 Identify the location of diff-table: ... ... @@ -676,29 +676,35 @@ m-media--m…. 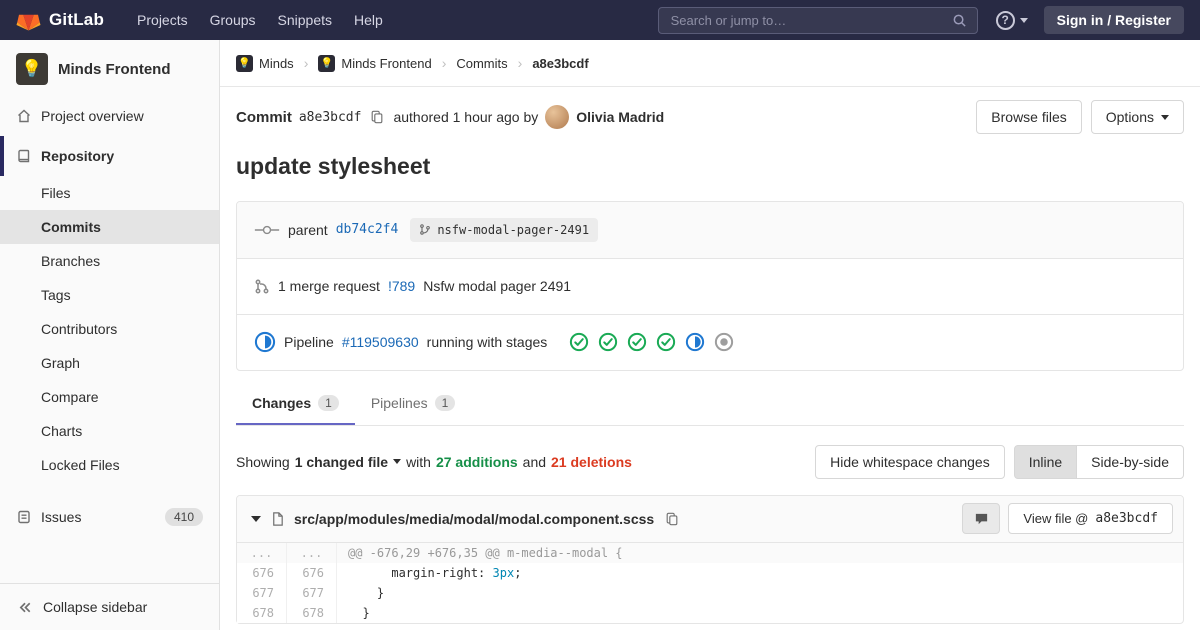
(710, 582).